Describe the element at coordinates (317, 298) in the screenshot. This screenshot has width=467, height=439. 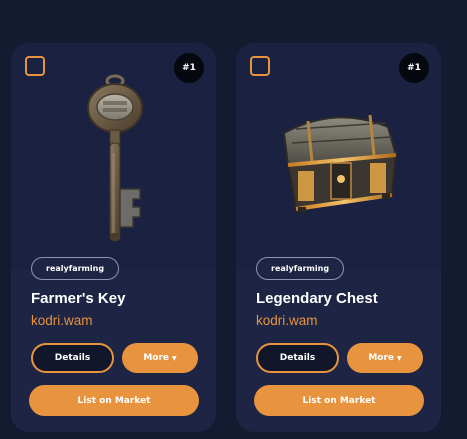
I see `item-name: Legendary Chest` at that location.